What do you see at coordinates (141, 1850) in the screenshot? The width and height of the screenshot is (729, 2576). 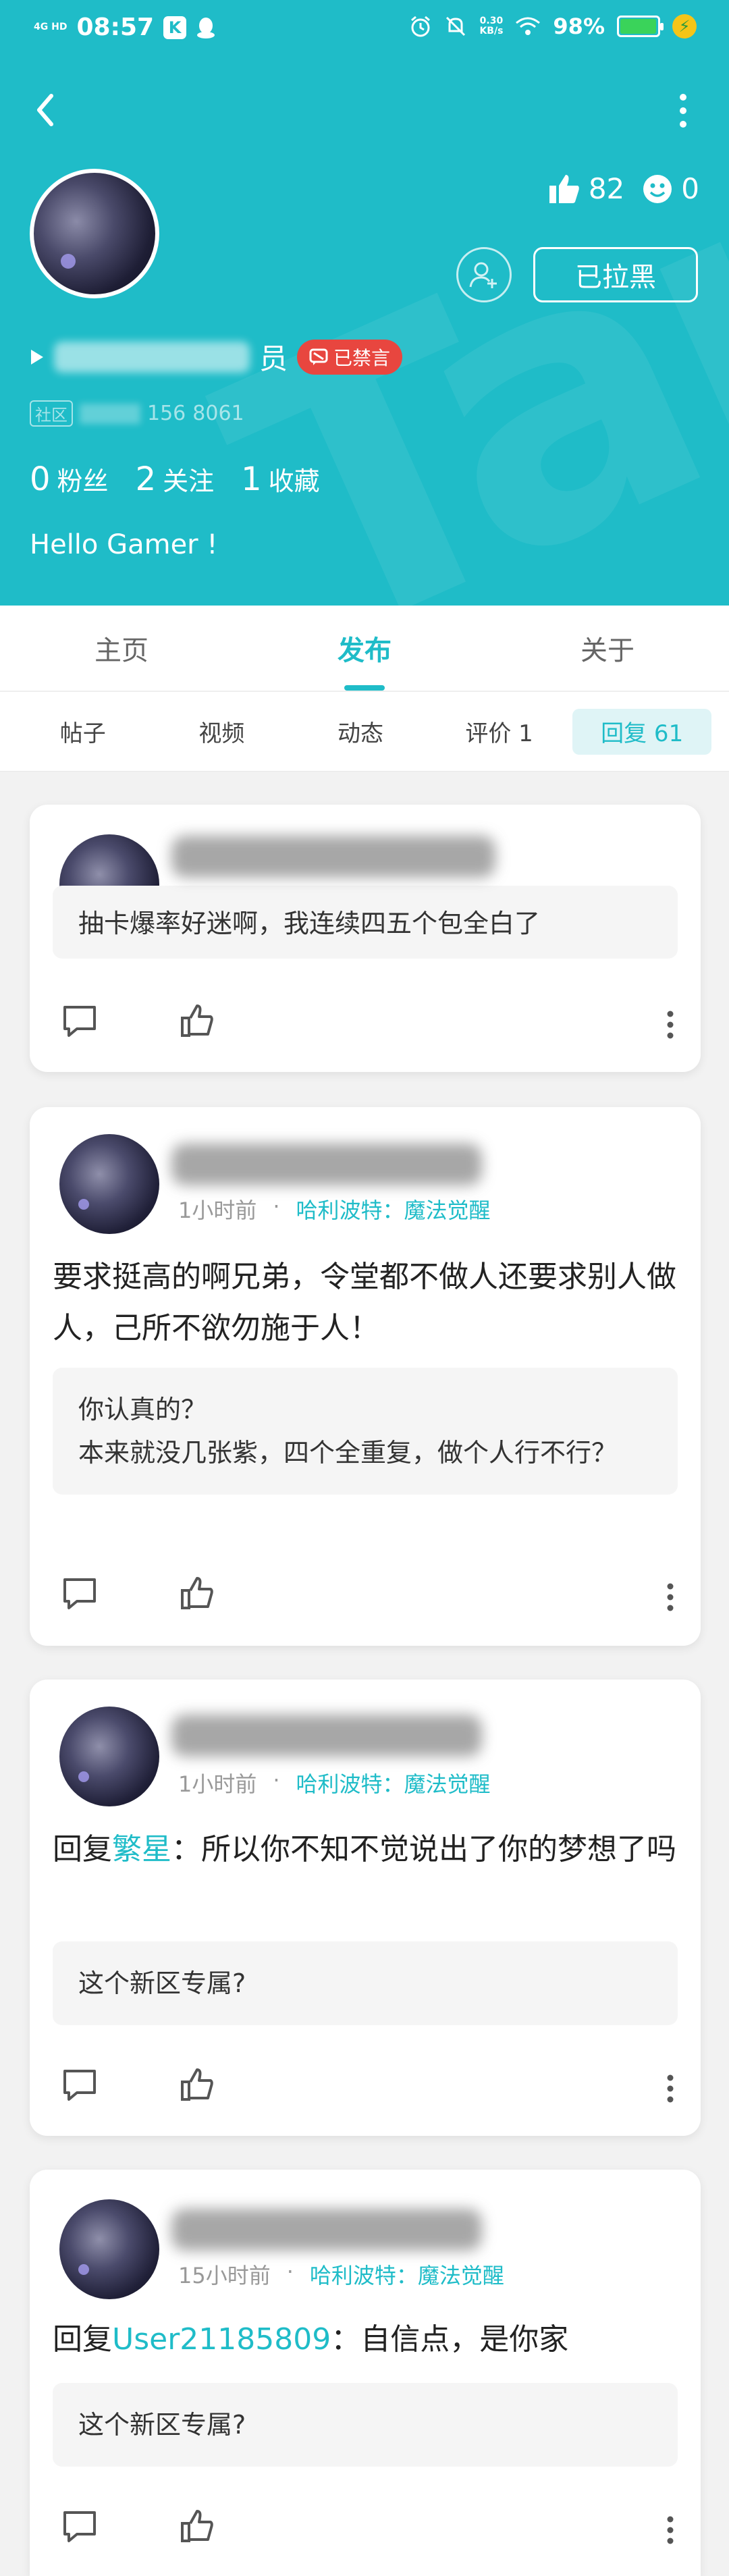 I see `reply-to-link: 繁星` at bounding box center [141, 1850].